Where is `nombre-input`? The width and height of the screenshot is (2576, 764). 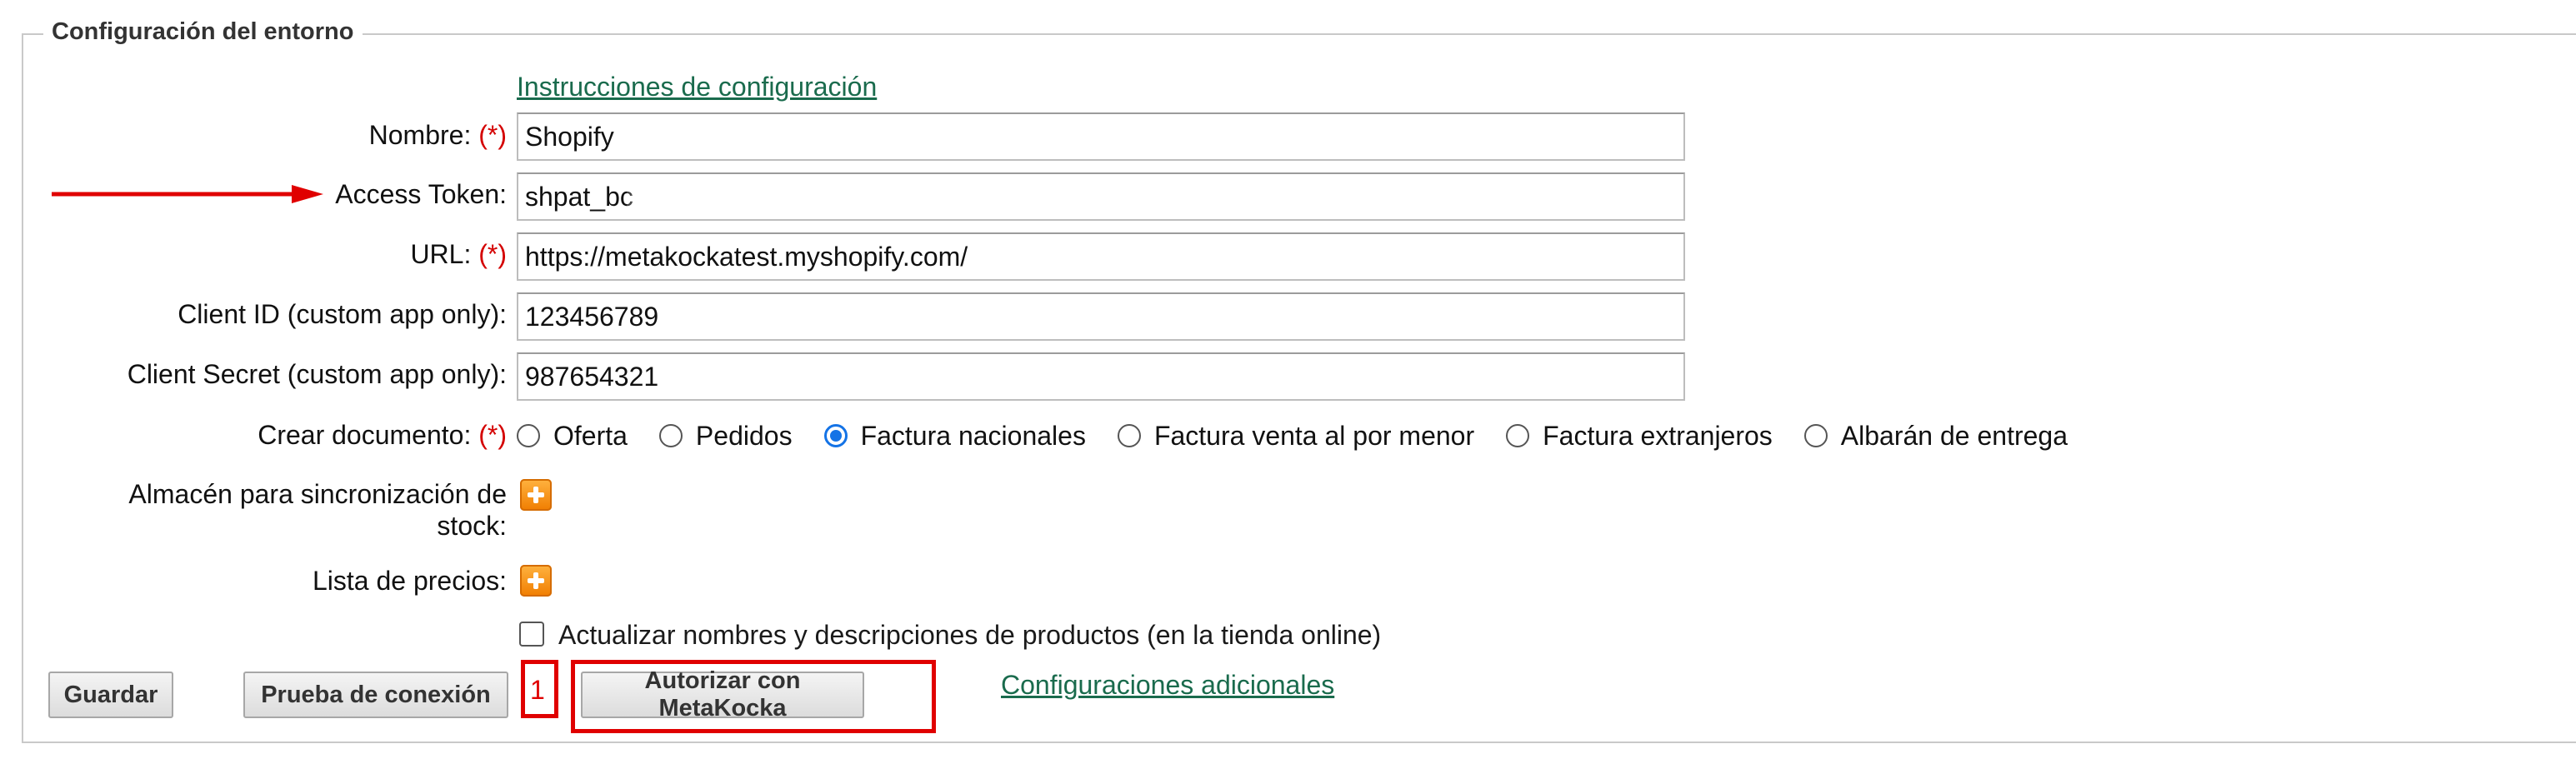
nombre-input is located at coordinates (1101, 136).